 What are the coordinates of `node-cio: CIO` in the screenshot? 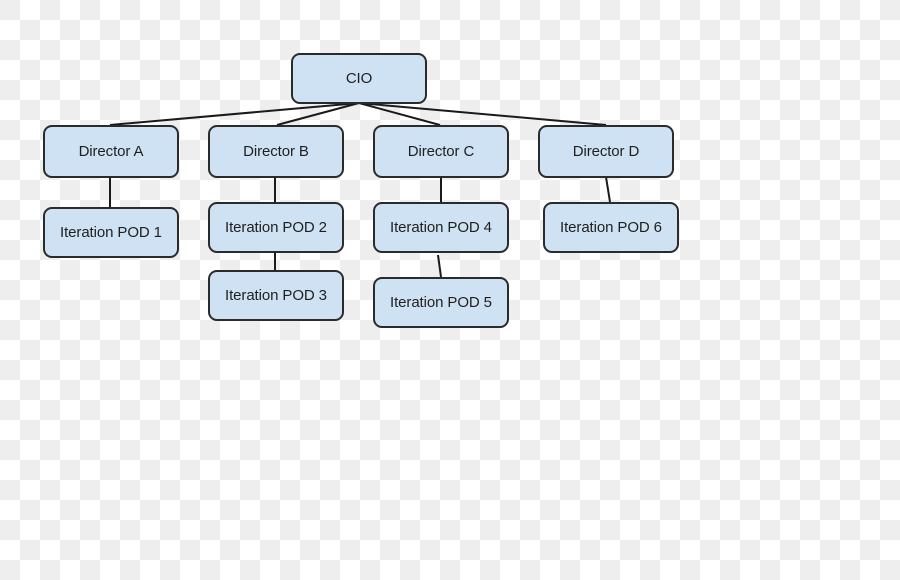 It's located at (359, 78).